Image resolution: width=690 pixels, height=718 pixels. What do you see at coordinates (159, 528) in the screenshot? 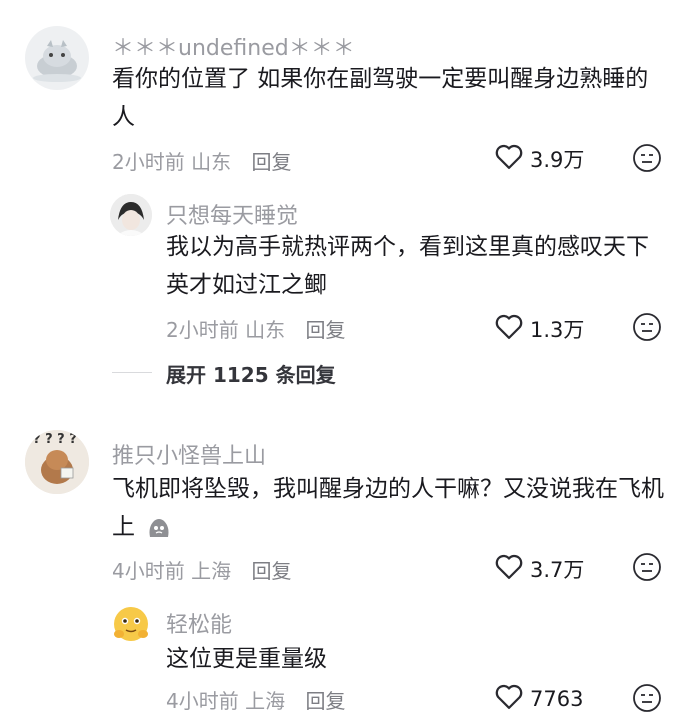
I see `sticker-icon` at bounding box center [159, 528].